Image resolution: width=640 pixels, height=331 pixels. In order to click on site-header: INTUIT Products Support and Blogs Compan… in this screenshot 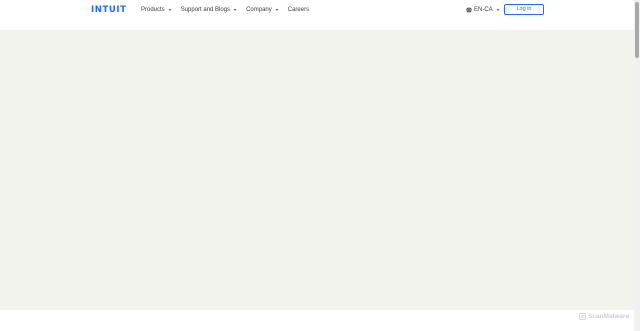, I will do `click(317, 15)`.